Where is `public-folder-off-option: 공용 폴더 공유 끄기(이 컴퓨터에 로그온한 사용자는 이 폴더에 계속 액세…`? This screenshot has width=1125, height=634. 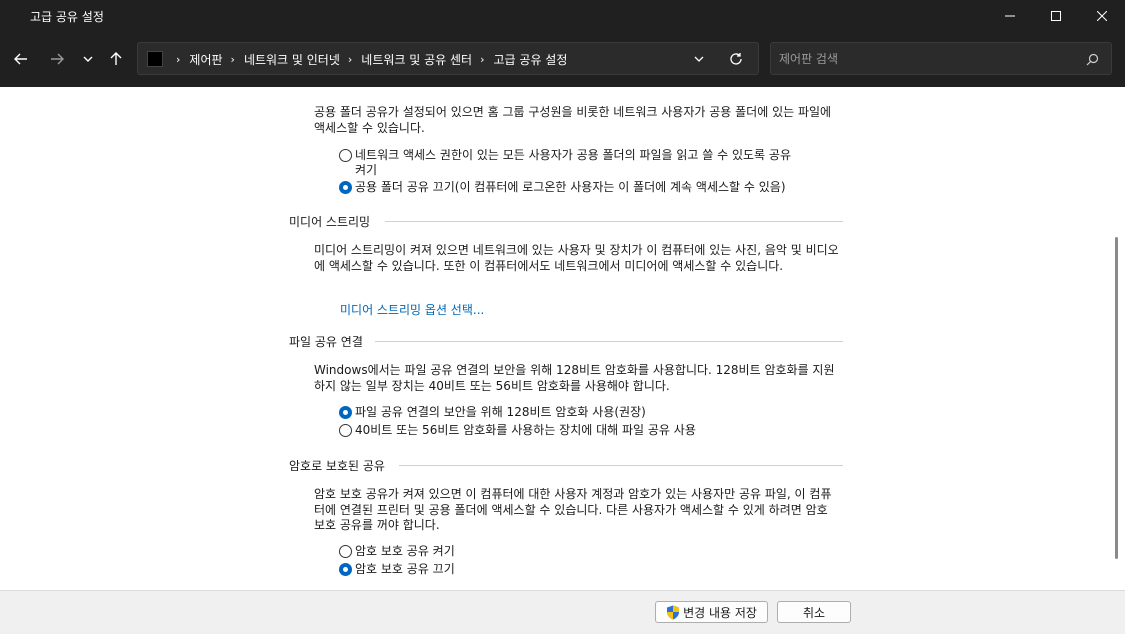 public-folder-off-option: 공용 폴더 공유 끄기(이 컴퓨터에 로그온한 사용자는 이 폴더에 계속 액세… is located at coordinates (562, 187).